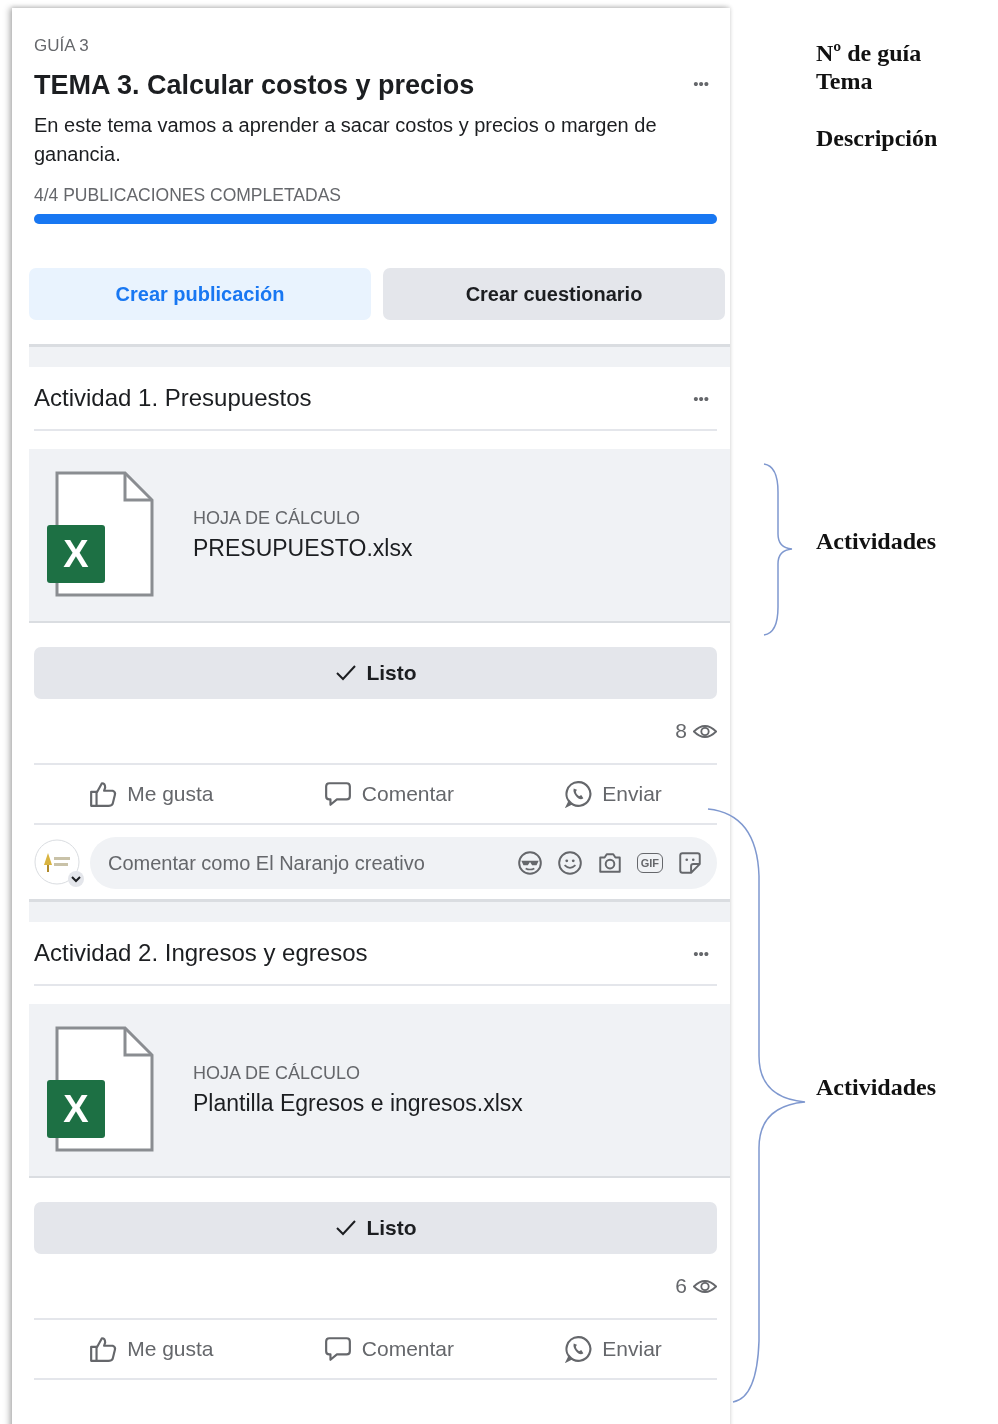 The image size is (998, 1424). What do you see at coordinates (569, 863) in the screenshot?
I see `smiley-icon` at bounding box center [569, 863].